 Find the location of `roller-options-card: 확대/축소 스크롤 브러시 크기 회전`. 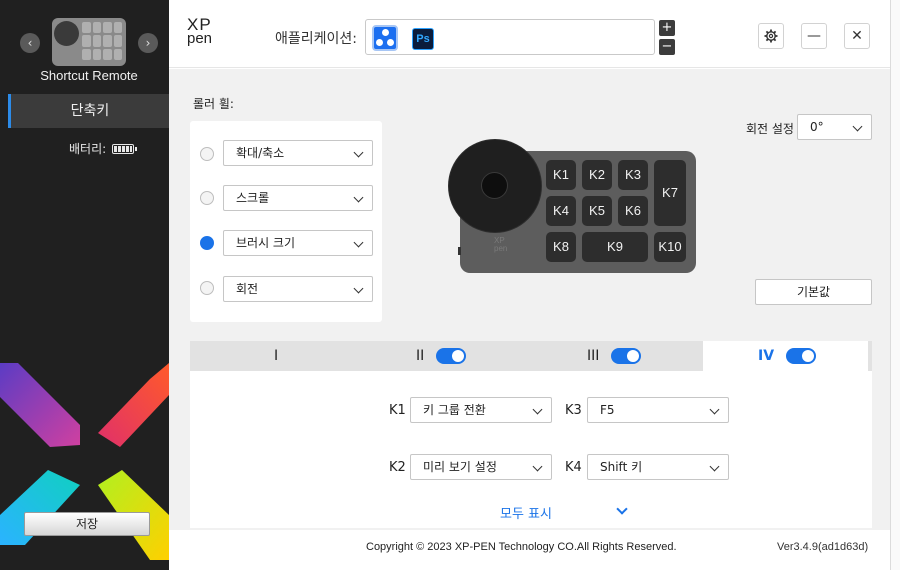

roller-options-card: 확대/축소 스크롤 브러시 크기 회전 is located at coordinates (286, 221).